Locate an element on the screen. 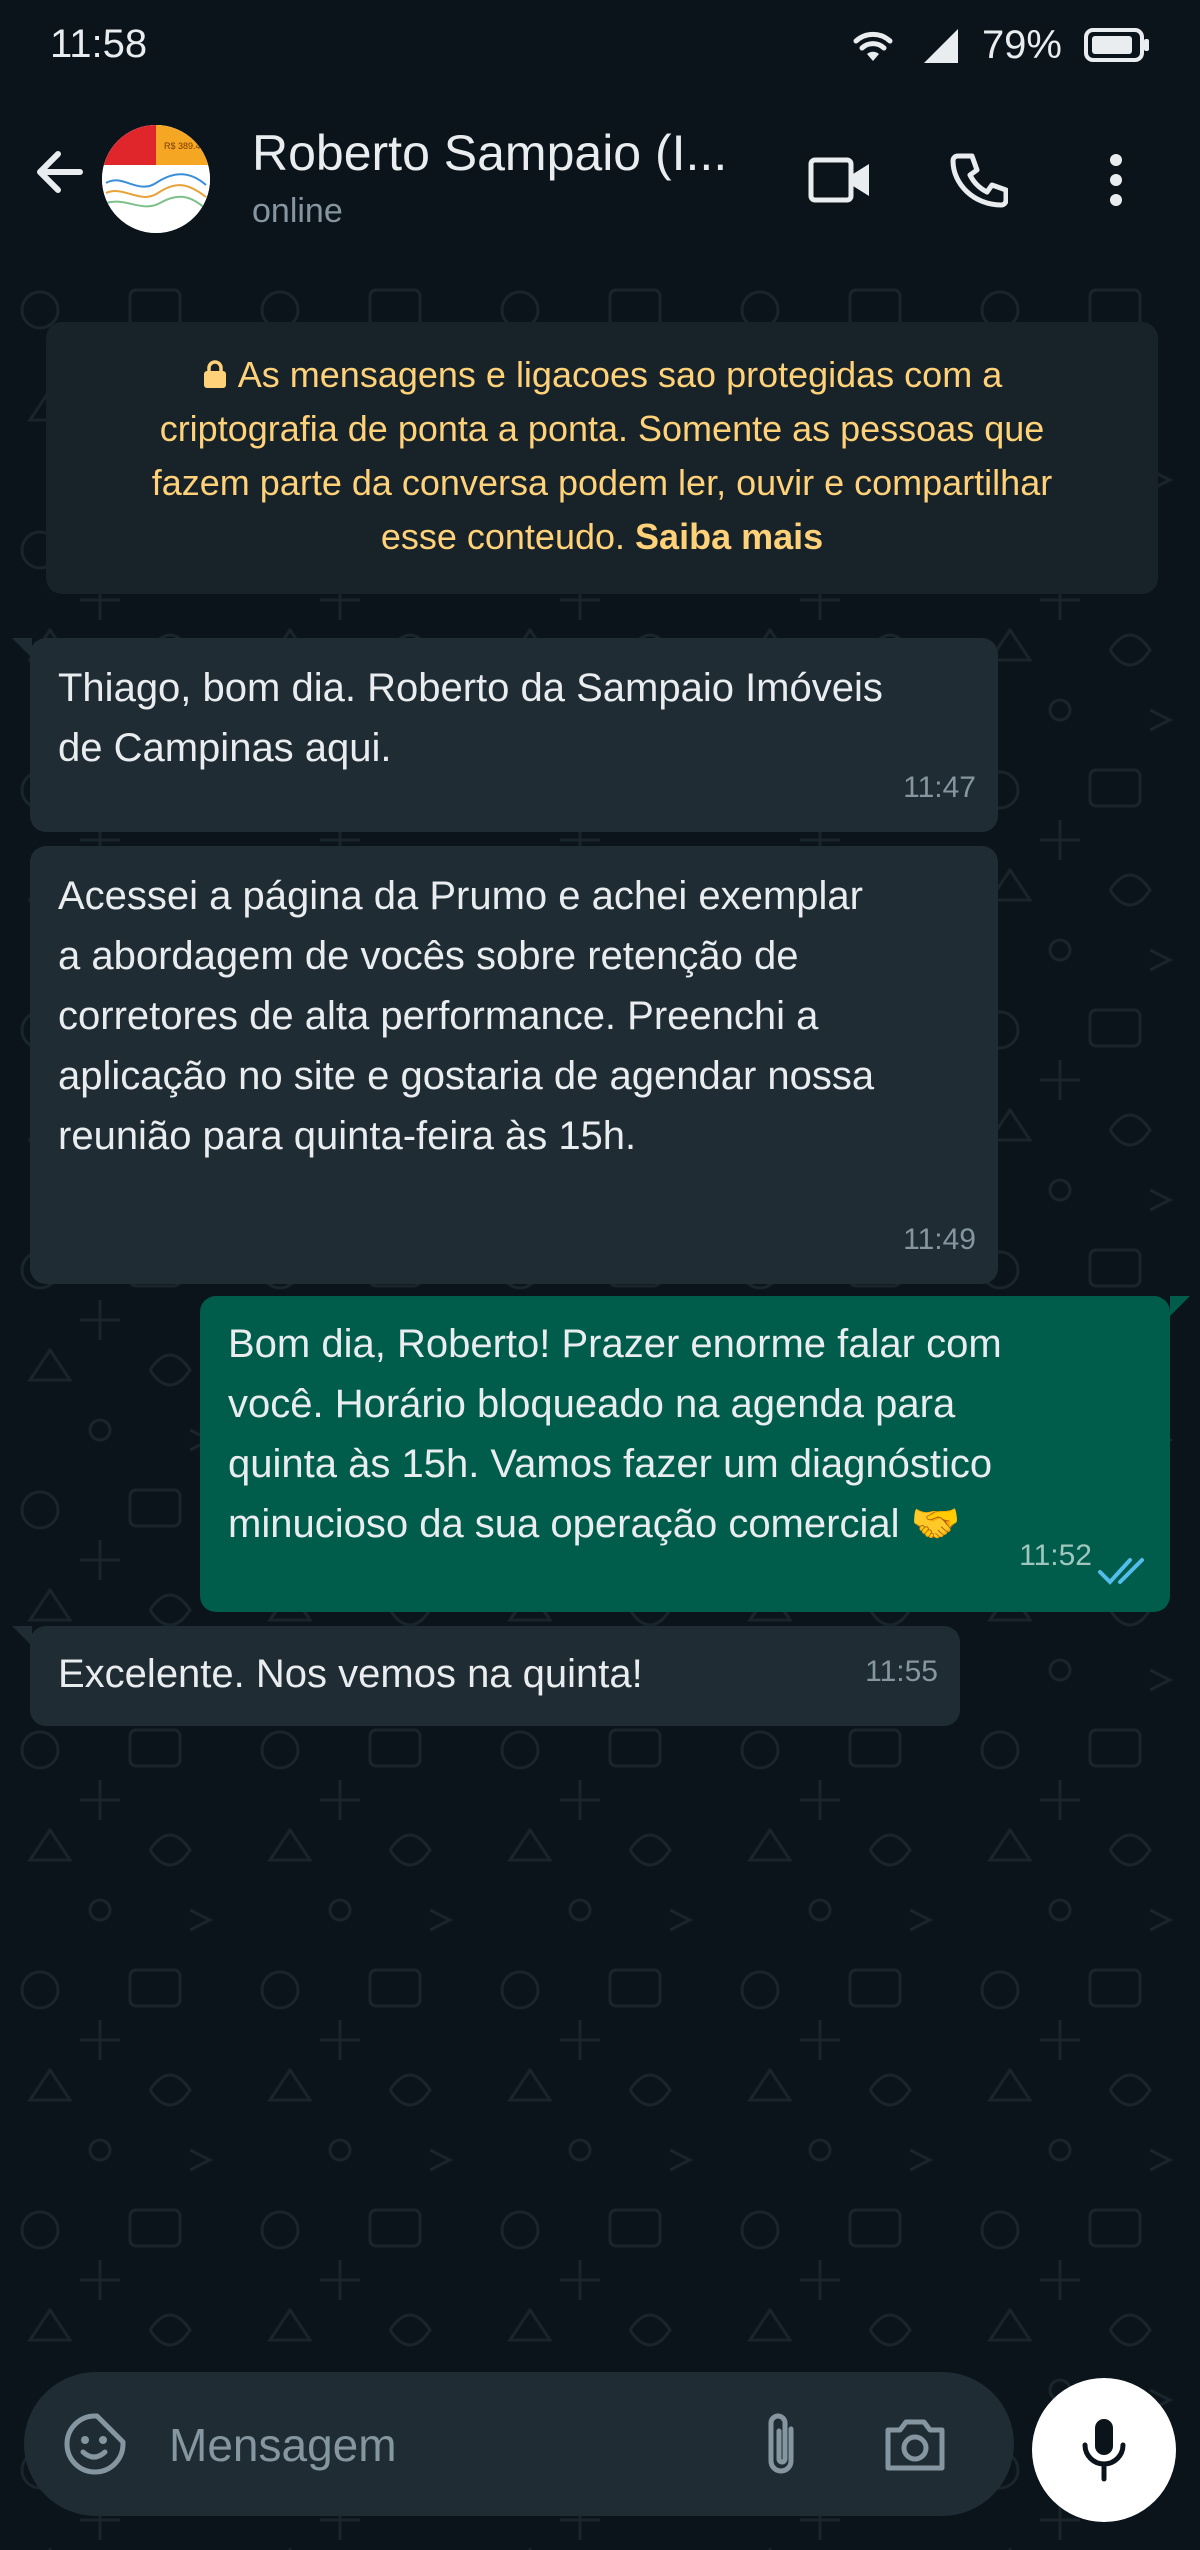 This screenshot has height=2550, width=1200. more-options-button is located at coordinates (1116, 180).